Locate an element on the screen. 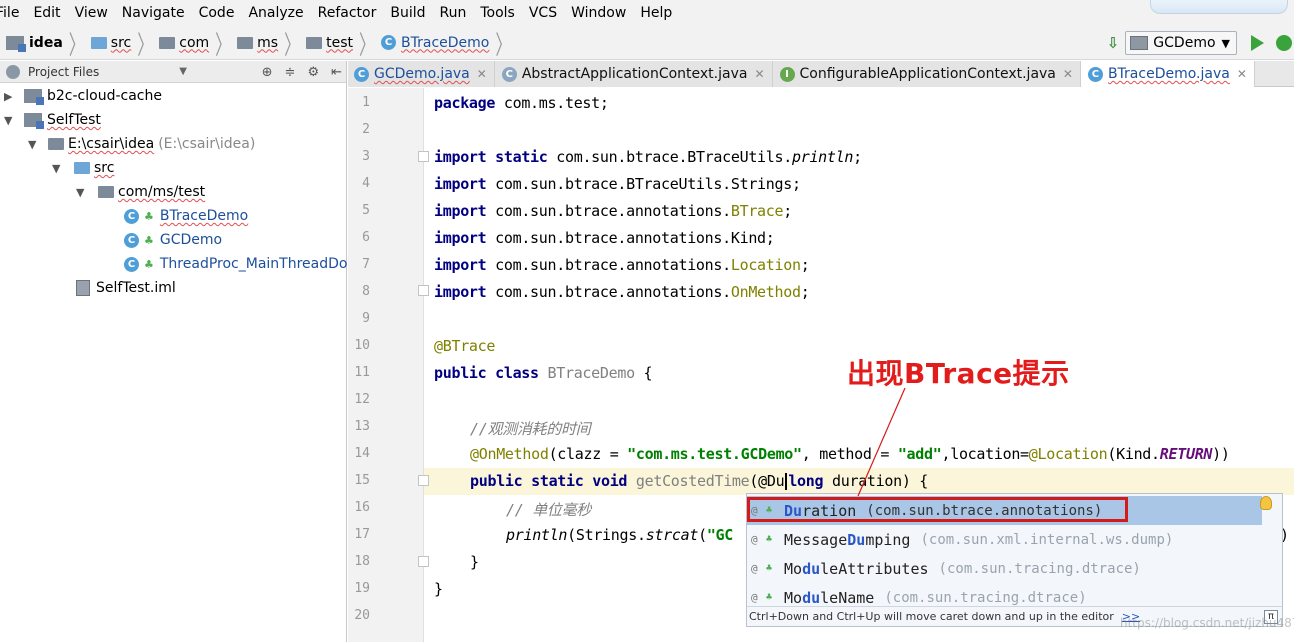 This screenshot has height=642, width=1294. tab-label: BTraceDemo.java is located at coordinates (1168, 74).